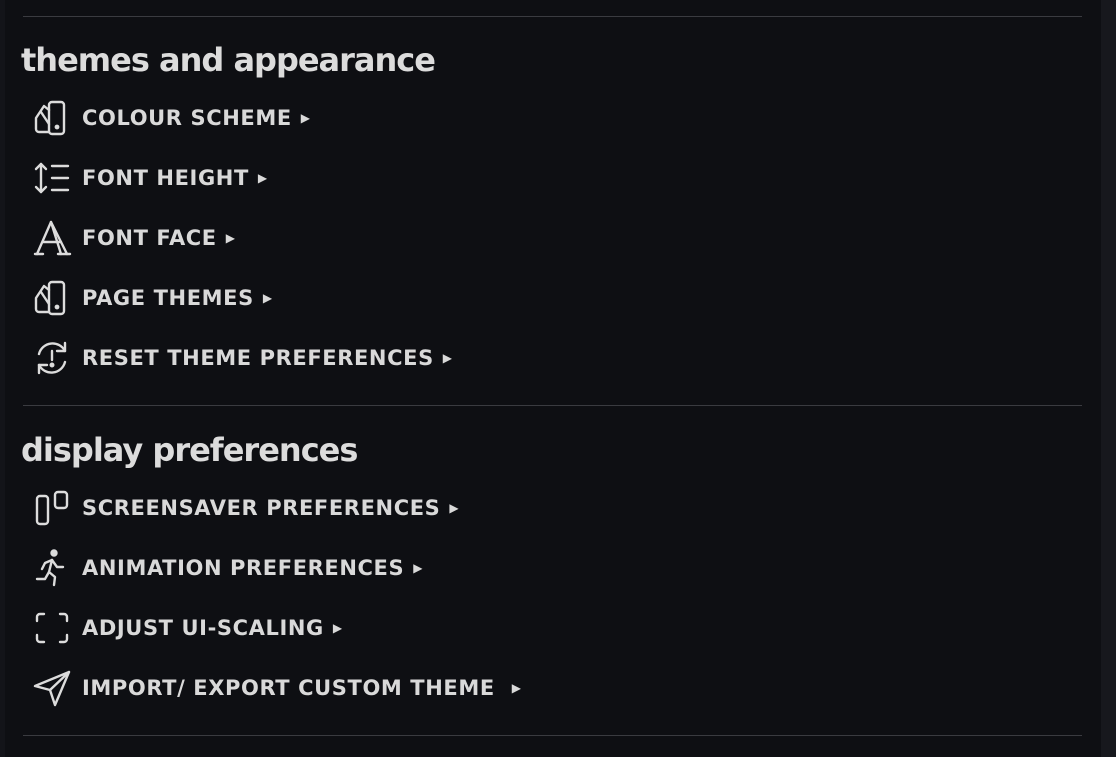  I want to click on scroll-track, so click(1108, 378).